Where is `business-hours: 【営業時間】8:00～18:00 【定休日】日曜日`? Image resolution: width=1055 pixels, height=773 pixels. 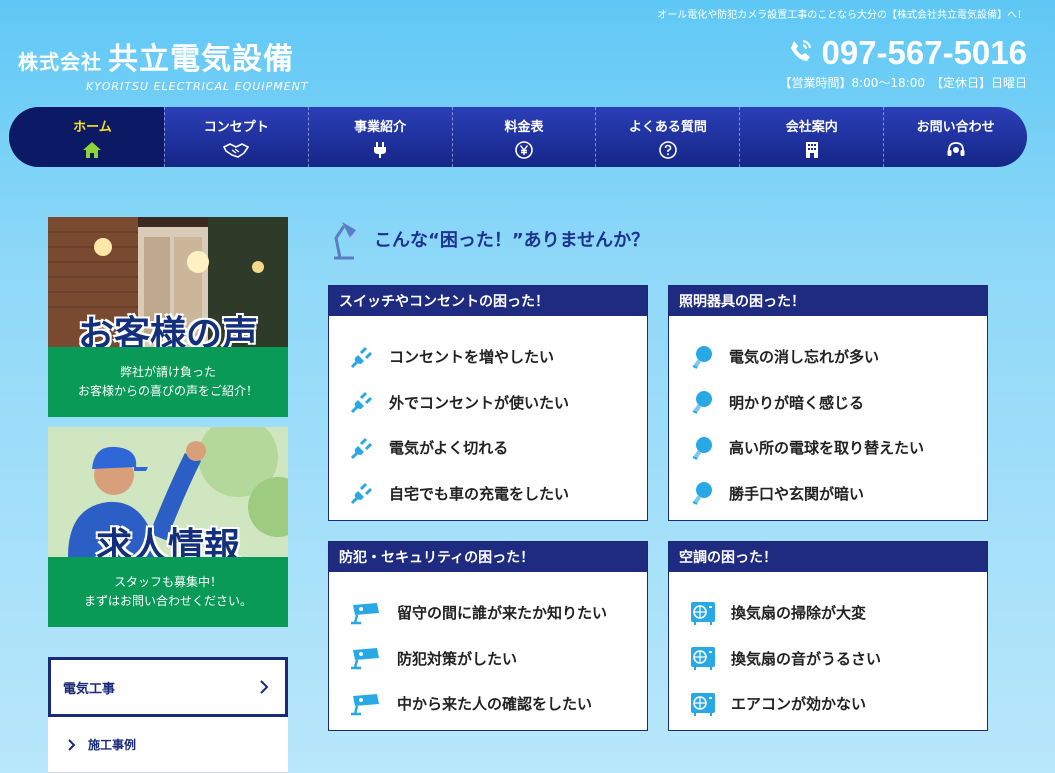 business-hours: 【営業時間】8:00～18:00 【定休日】日曜日 is located at coordinates (903, 83).